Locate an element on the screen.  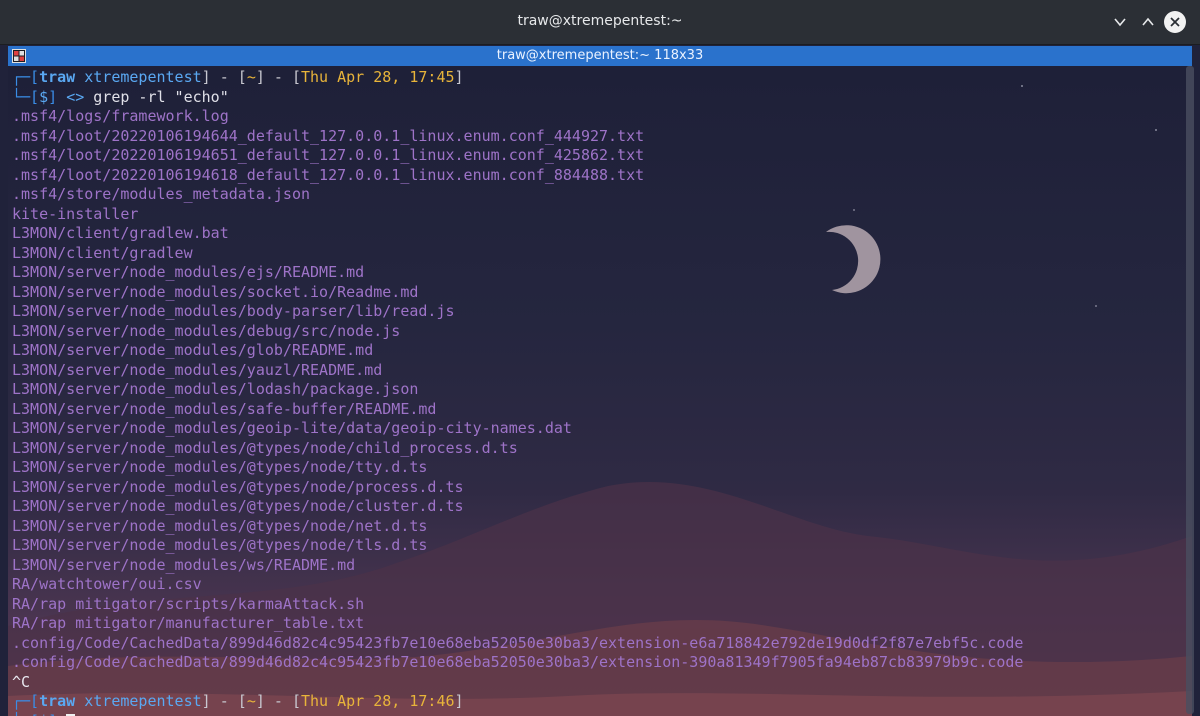
close-icon is located at coordinates (1175, 22).